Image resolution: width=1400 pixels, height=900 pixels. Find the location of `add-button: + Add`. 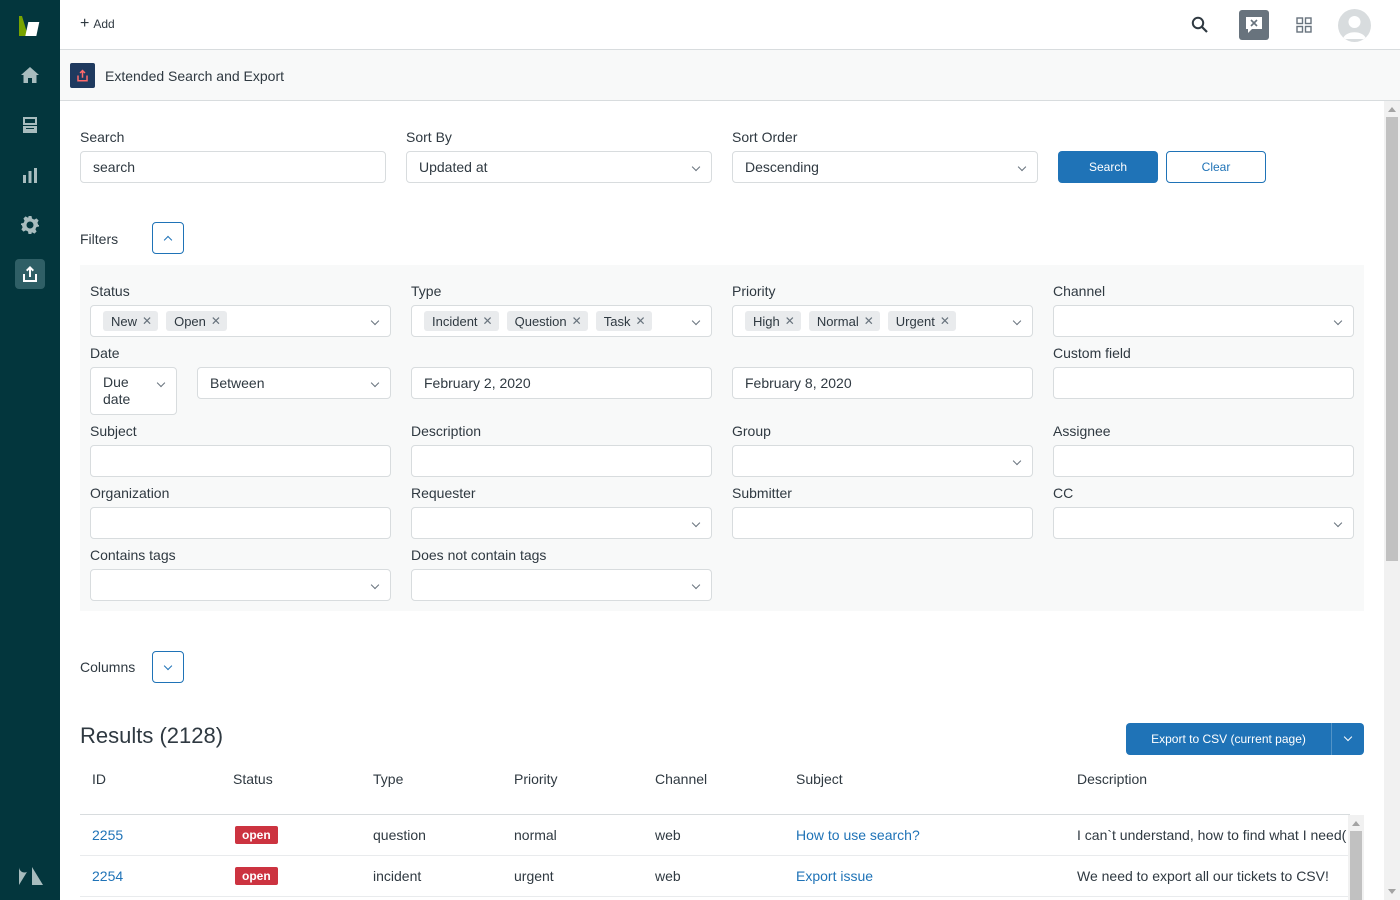

add-button: + Add is located at coordinates (97, 23).